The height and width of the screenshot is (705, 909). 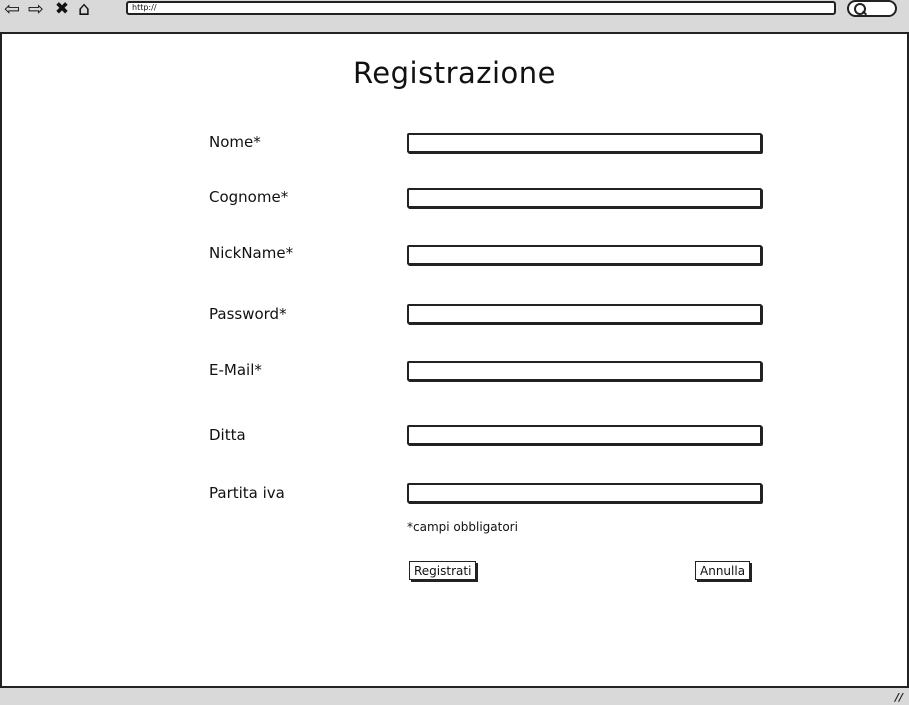 I want to click on nickname-input, so click(x=584, y=255).